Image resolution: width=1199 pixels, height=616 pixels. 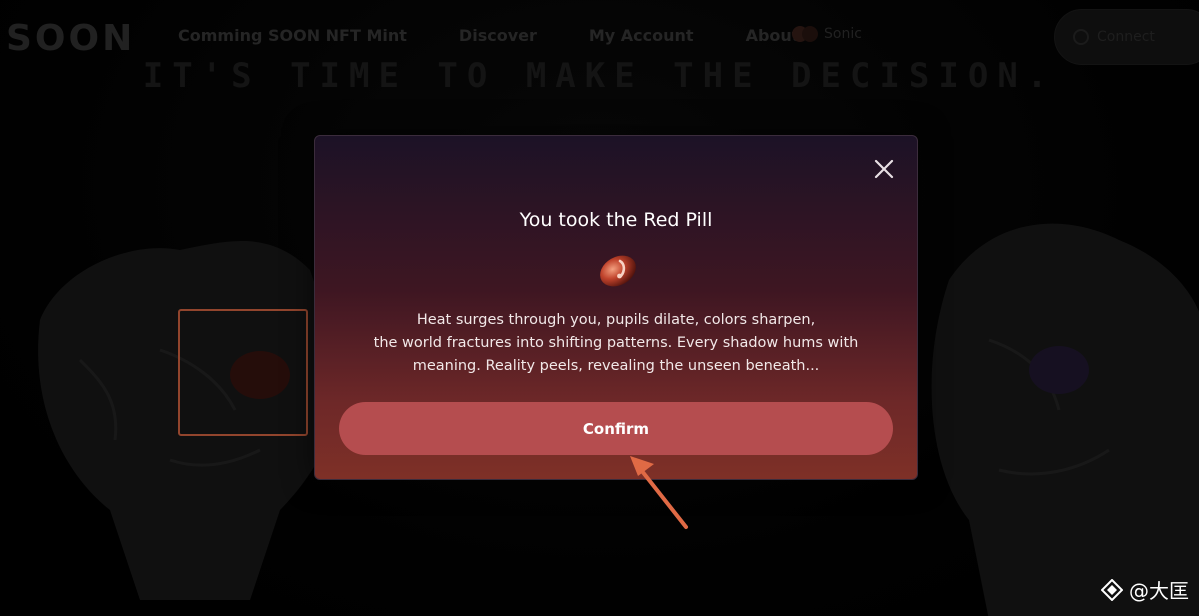 I want to click on close-icon, so click(x=884, y=169).